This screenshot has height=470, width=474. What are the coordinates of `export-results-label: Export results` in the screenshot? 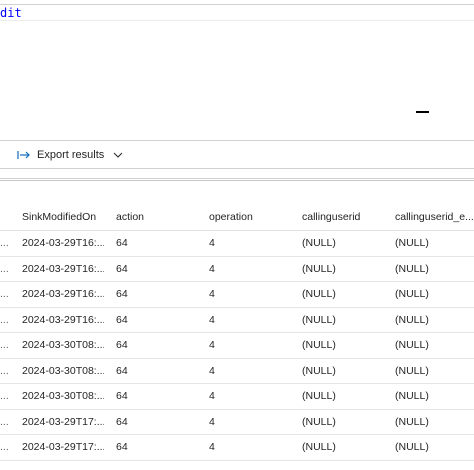 It's located at (71, 155).